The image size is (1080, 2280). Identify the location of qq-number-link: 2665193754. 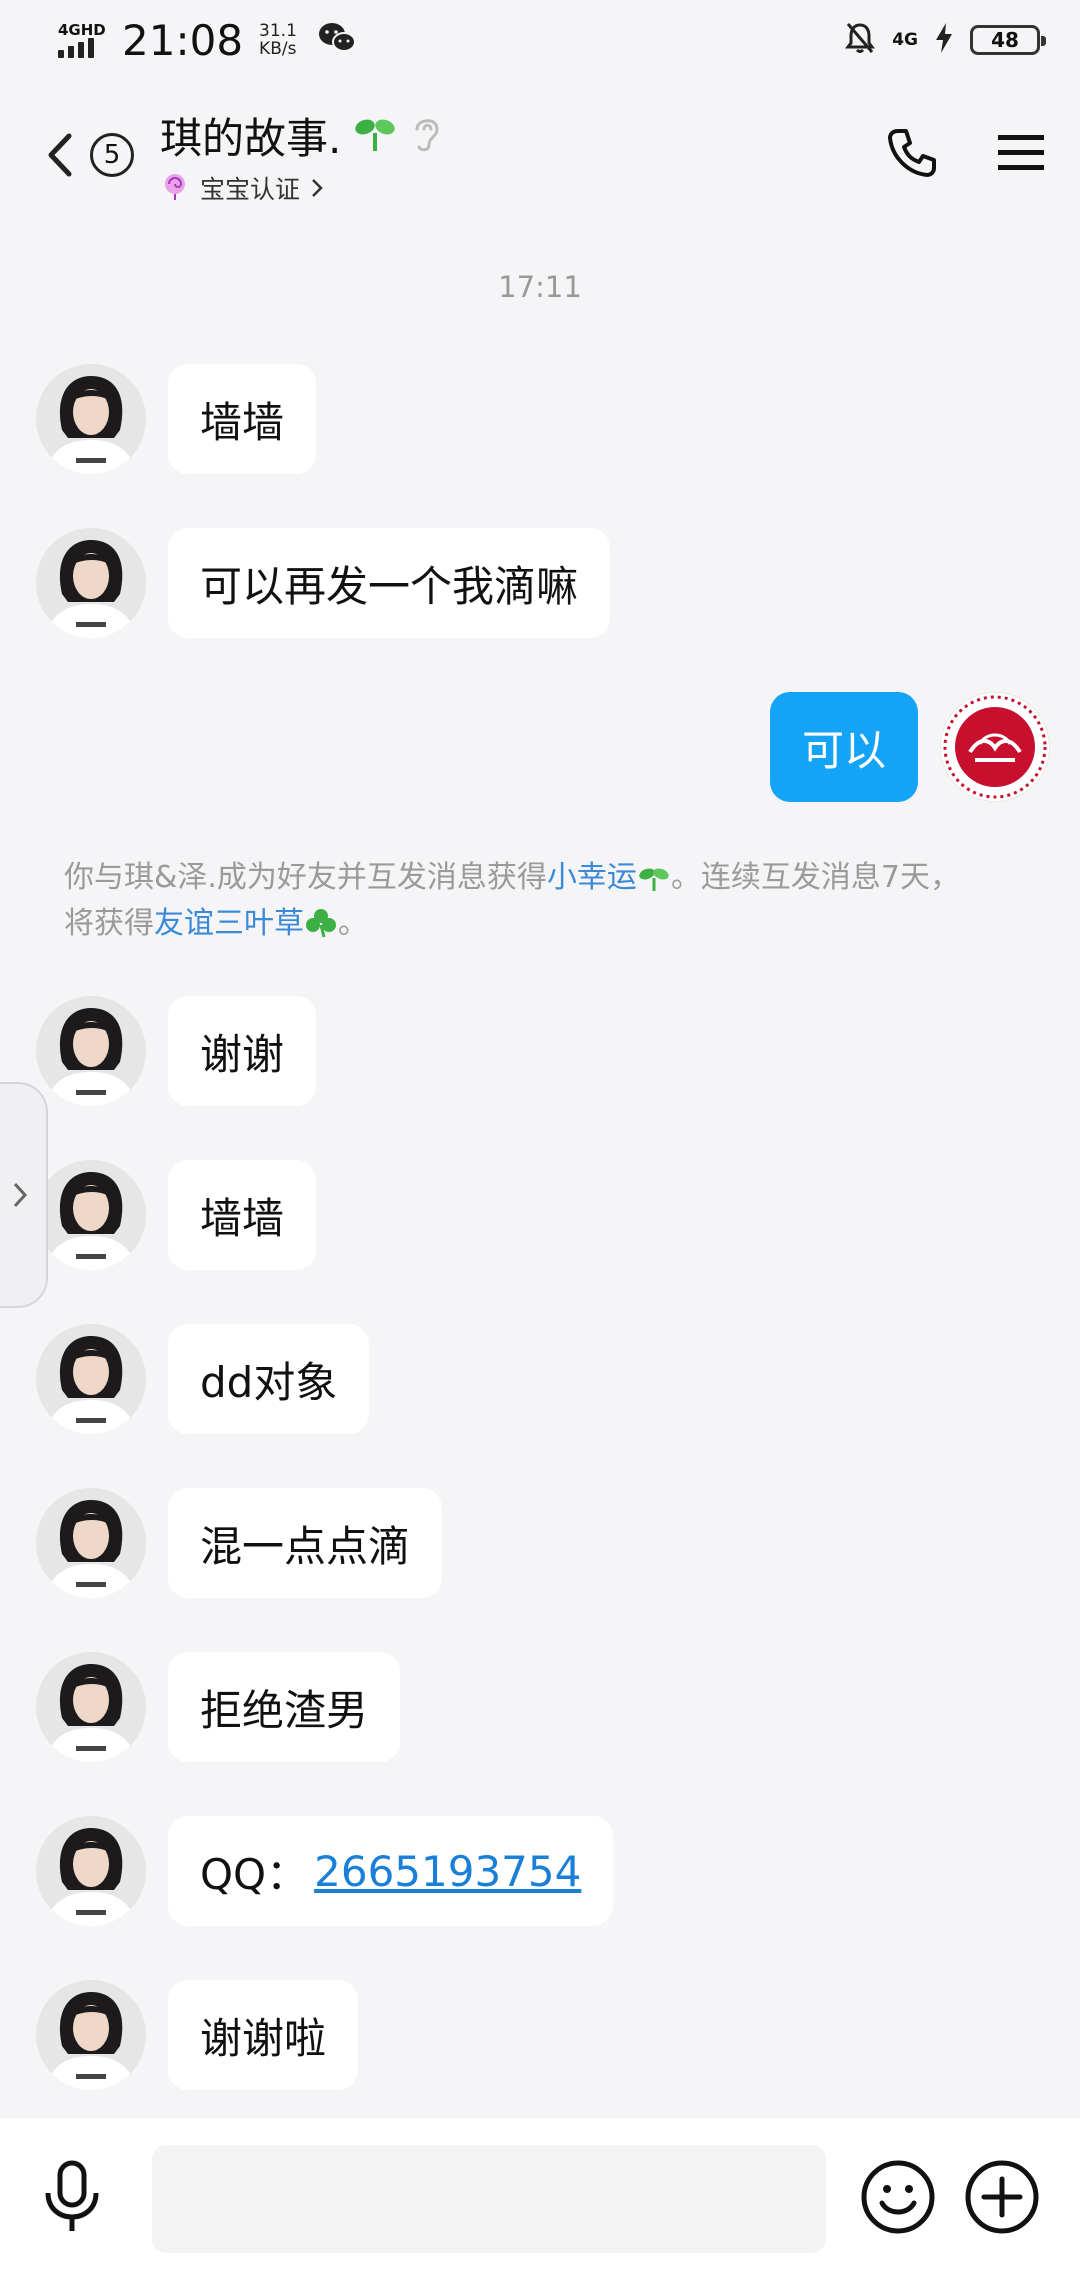
(447, 1871).